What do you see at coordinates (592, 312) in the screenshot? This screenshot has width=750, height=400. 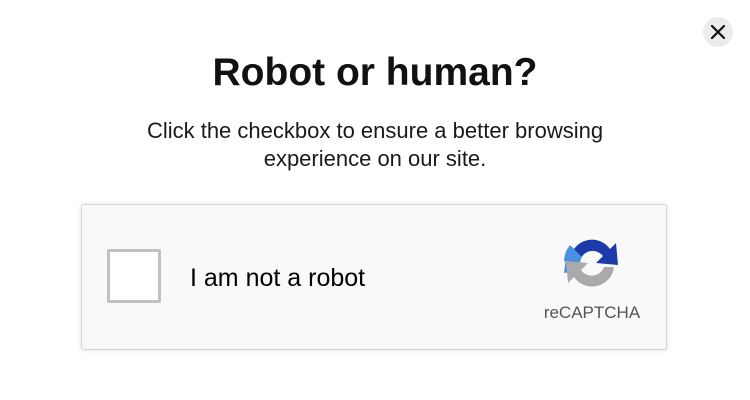 I see `recaptcha-brand-text: reCAPTCHA` at bounding box center [592, 312].